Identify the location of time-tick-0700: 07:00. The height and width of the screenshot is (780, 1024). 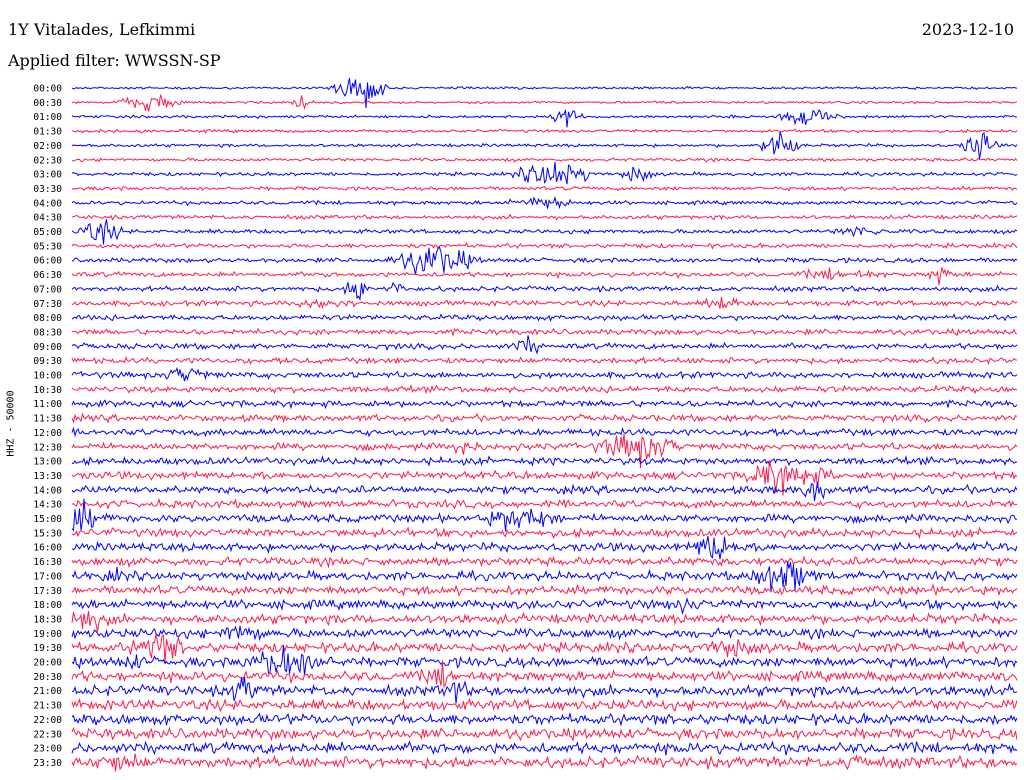
(47, 289).